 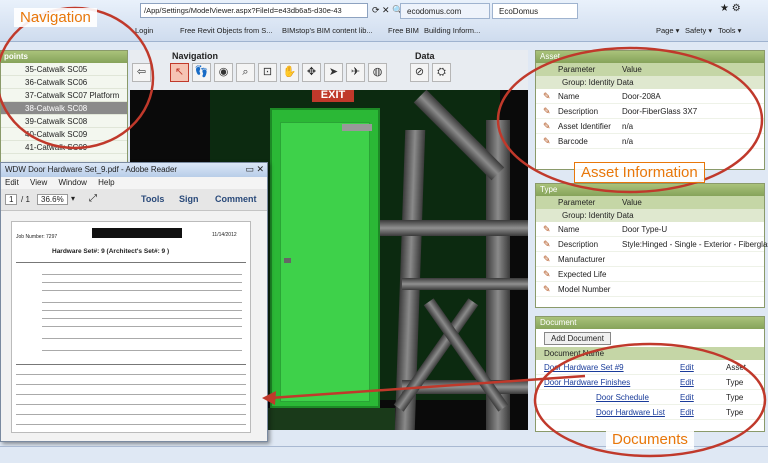 I want to click on annotation-documents: Documents, so click(x=650, y=439).